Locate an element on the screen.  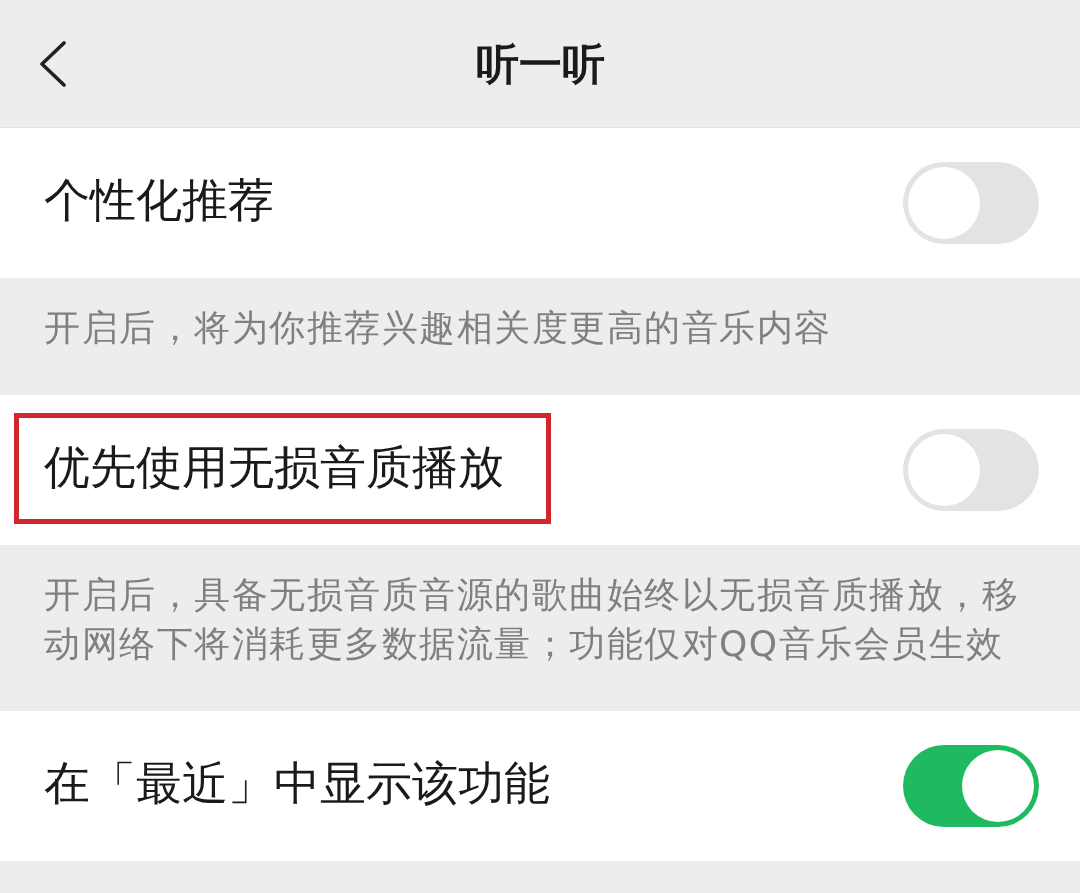
setting-description: 开启后，将为你推荐兴趣相关度更高的音乐内容 is located at coordinates (438, 328).